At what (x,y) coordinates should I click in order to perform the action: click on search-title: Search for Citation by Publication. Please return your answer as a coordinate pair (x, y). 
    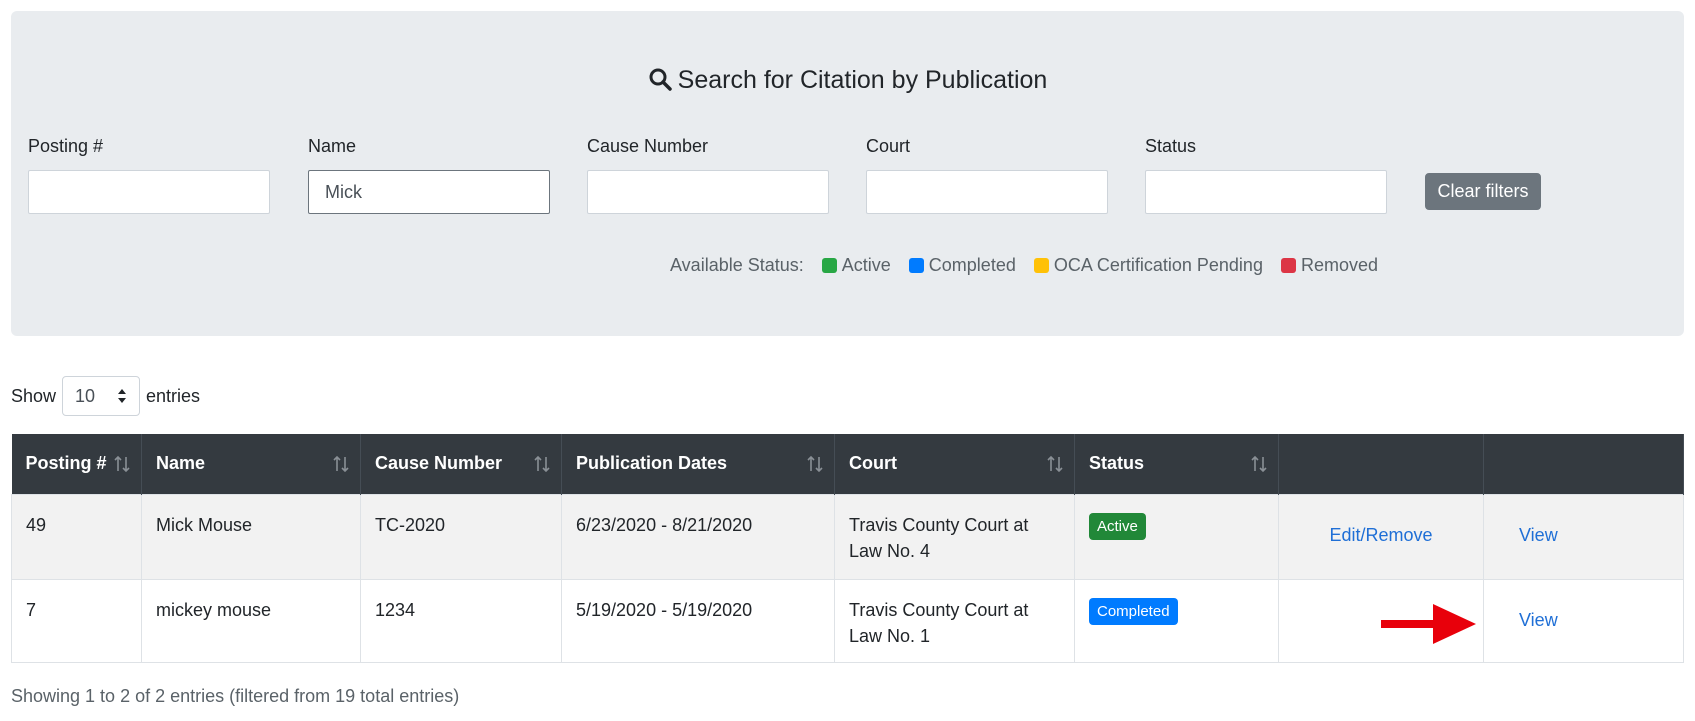
    Looking at the image, I should click on (847, 80).